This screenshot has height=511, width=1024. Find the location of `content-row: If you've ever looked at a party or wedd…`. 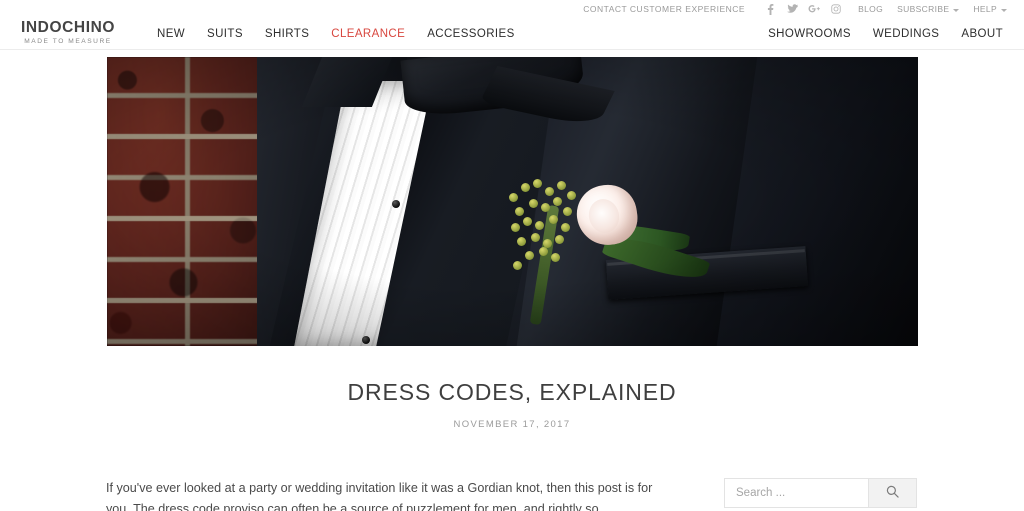

content-row: If you've ever looked at a party or wedd… is located at coordinates (512, 494).